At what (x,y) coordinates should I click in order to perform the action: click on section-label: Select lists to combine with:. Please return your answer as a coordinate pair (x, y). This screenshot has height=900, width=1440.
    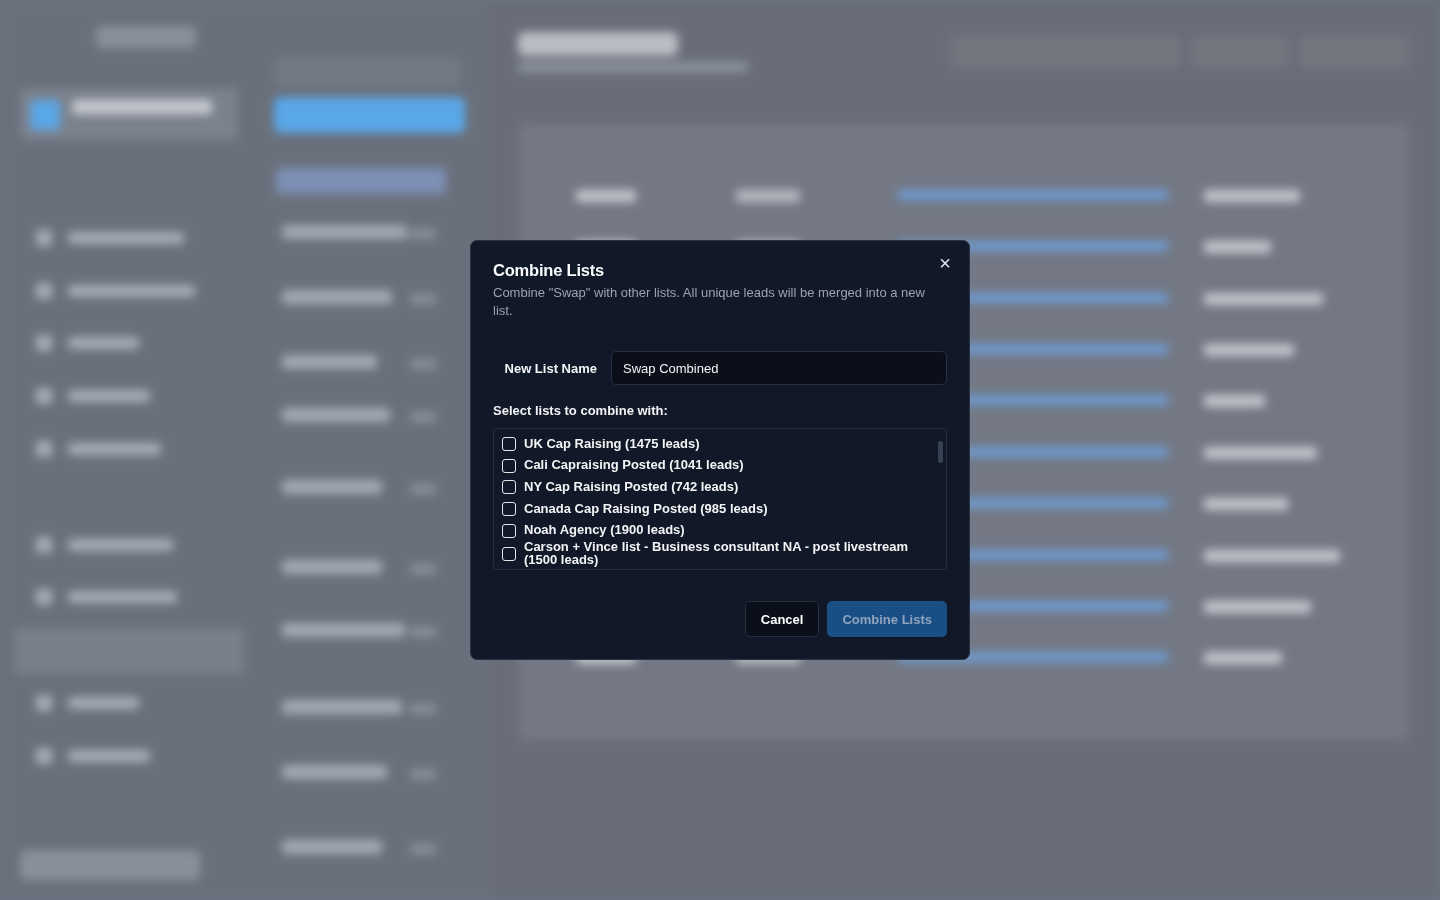
    Looking at the image, I should click on (581, 410).